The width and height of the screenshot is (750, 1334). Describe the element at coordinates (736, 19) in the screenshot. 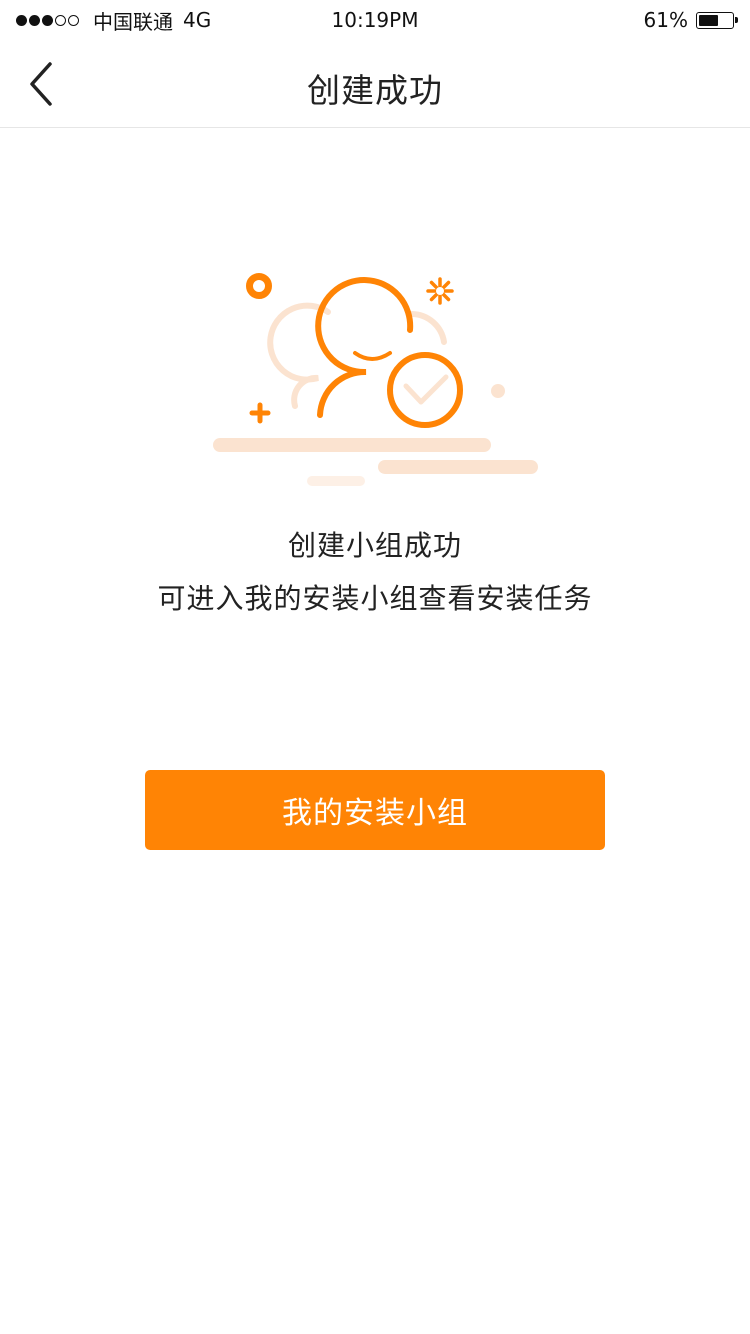

I see `battery-cap` at that location.